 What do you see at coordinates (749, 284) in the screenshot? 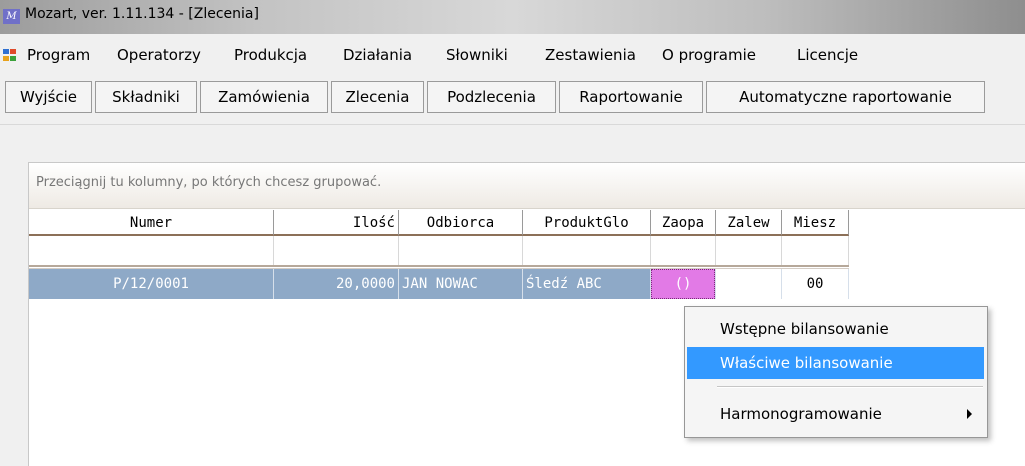
I see `cell-zalew` at bounding box center [749, 284].